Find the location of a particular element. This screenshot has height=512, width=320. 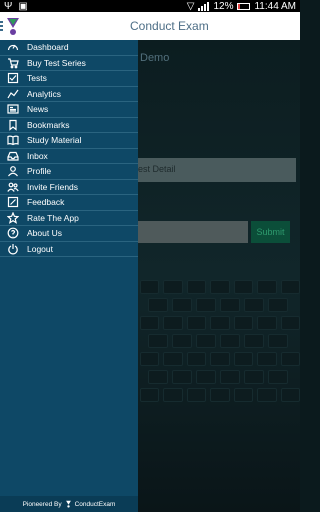

test-detail-text: est Detail is located at coordinates (157, 169).